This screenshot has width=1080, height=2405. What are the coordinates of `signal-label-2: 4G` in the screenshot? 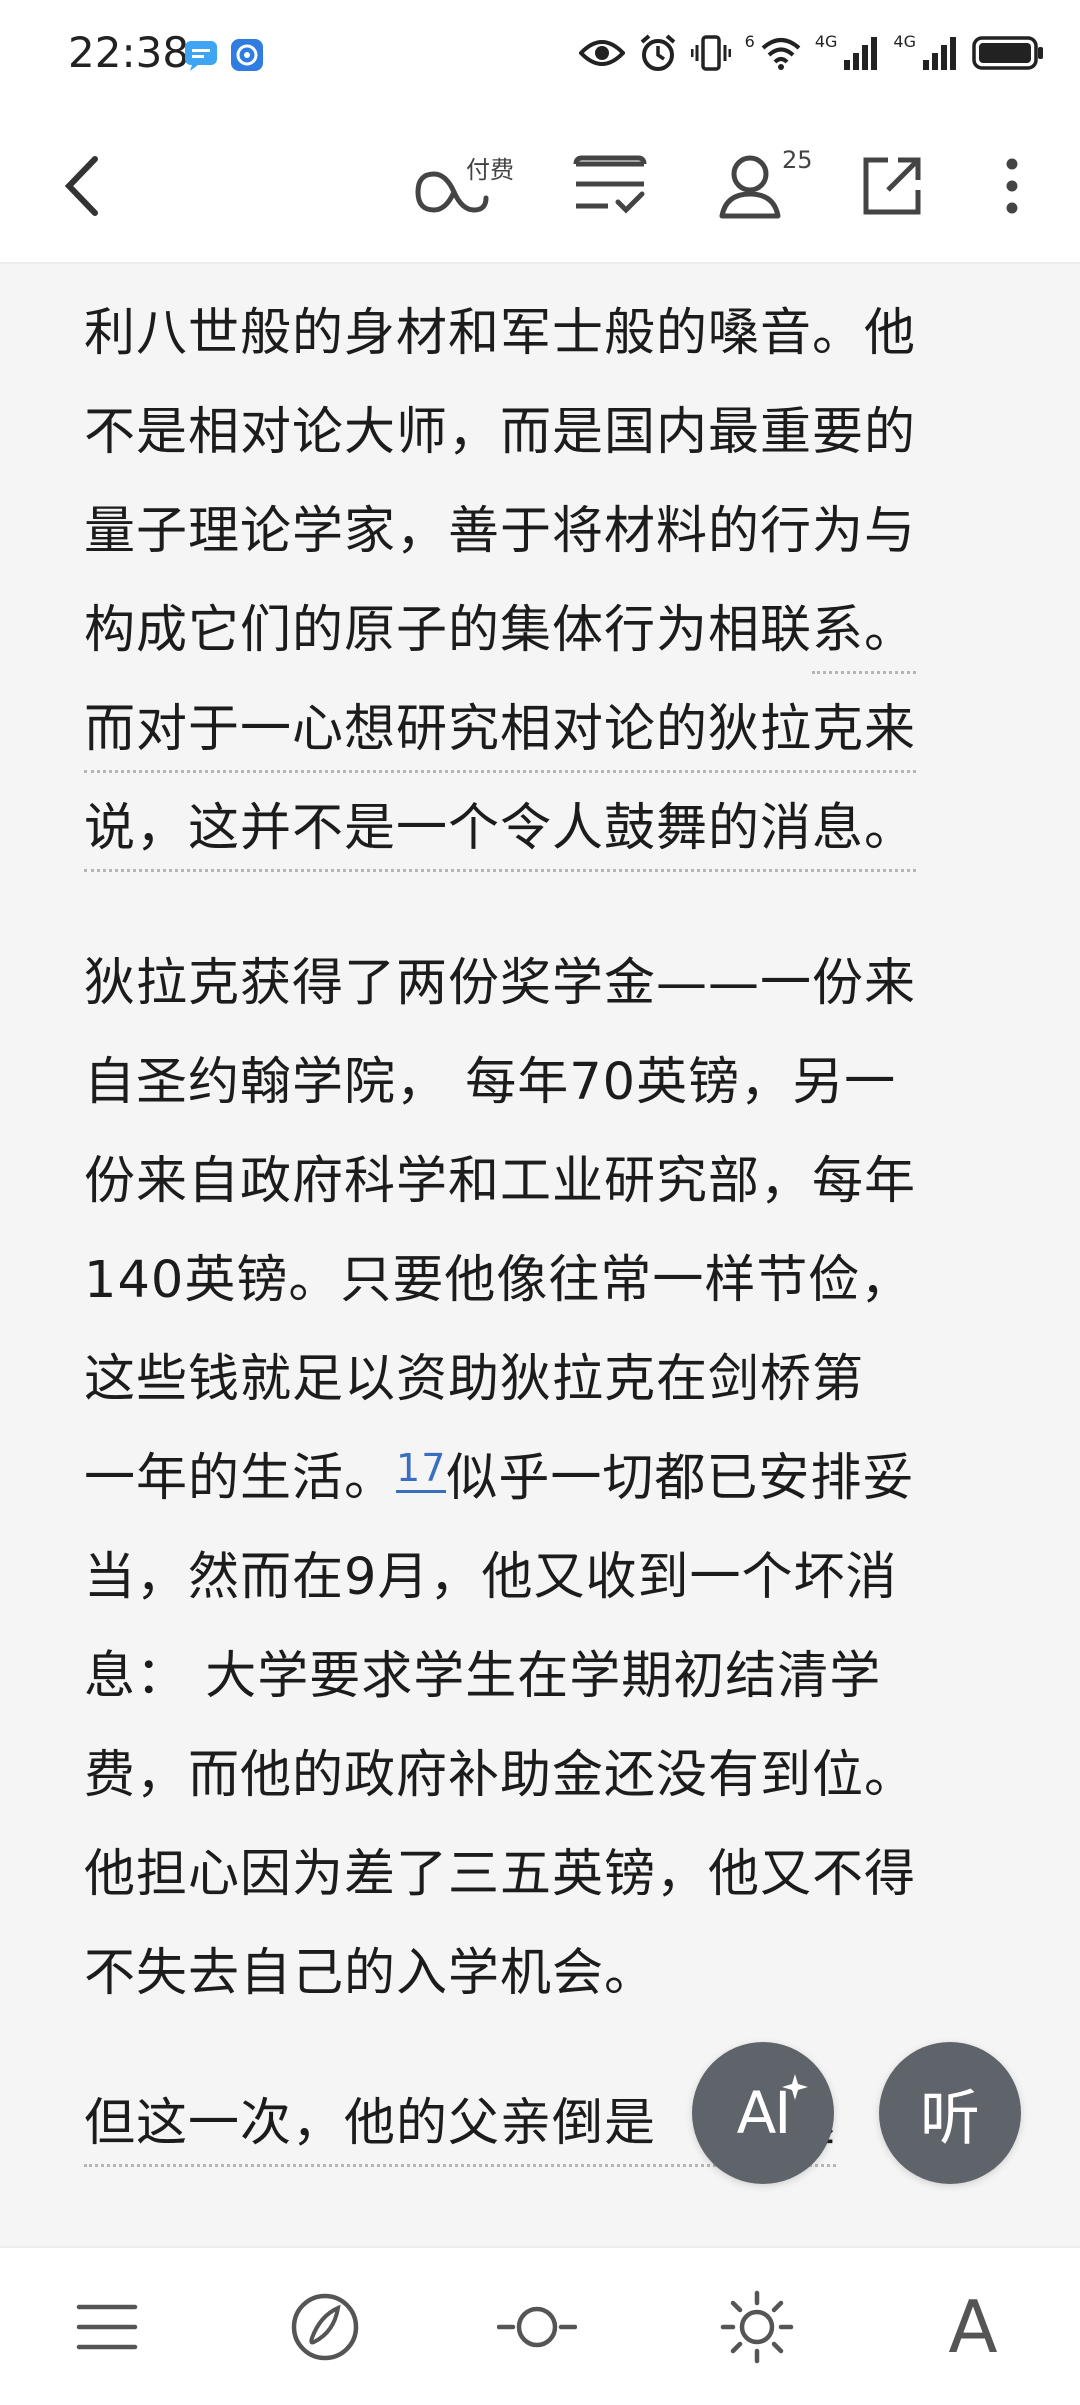 It's located at (904, 41).